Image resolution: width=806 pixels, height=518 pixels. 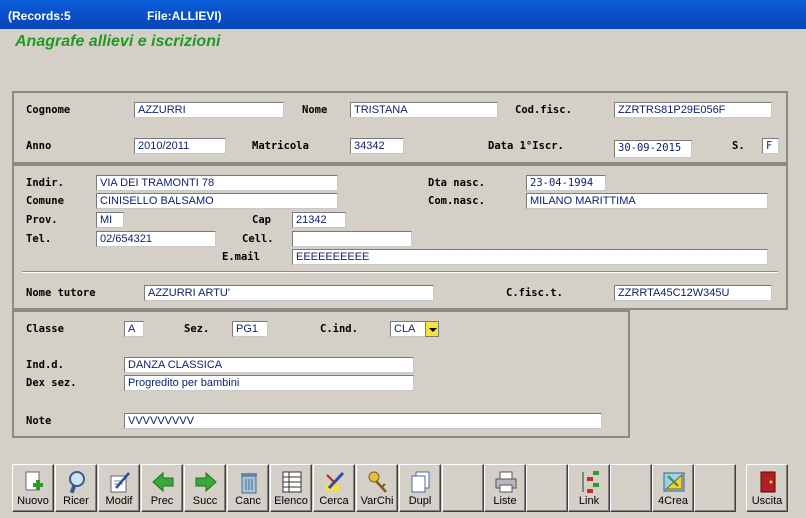 I want to click on elenco-label: Elenco, so click(x=291, y=501).